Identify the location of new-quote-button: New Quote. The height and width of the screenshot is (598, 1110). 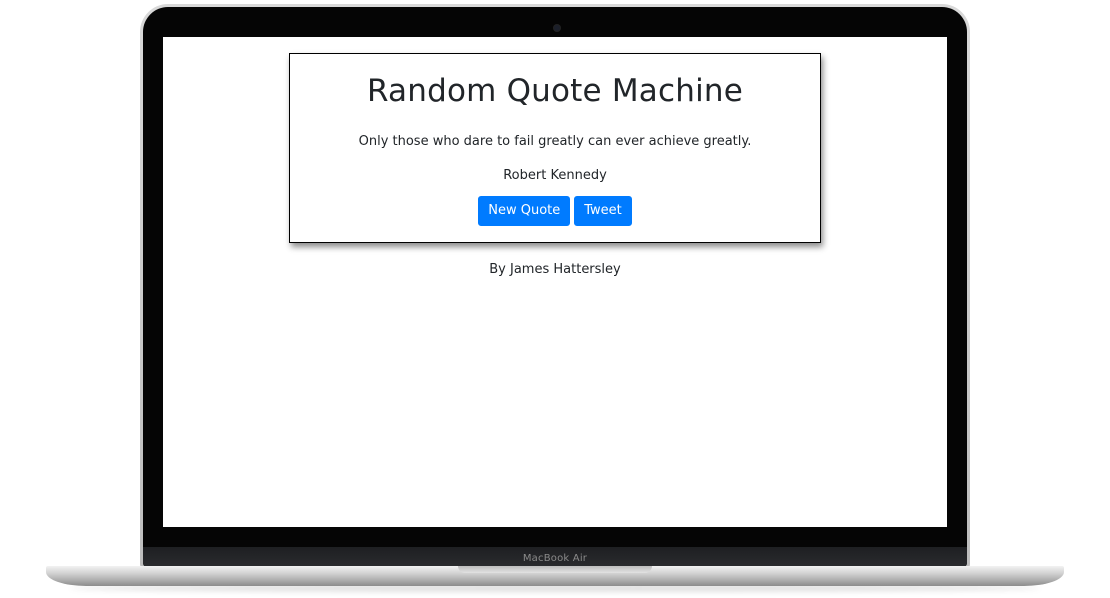
(524, 211).